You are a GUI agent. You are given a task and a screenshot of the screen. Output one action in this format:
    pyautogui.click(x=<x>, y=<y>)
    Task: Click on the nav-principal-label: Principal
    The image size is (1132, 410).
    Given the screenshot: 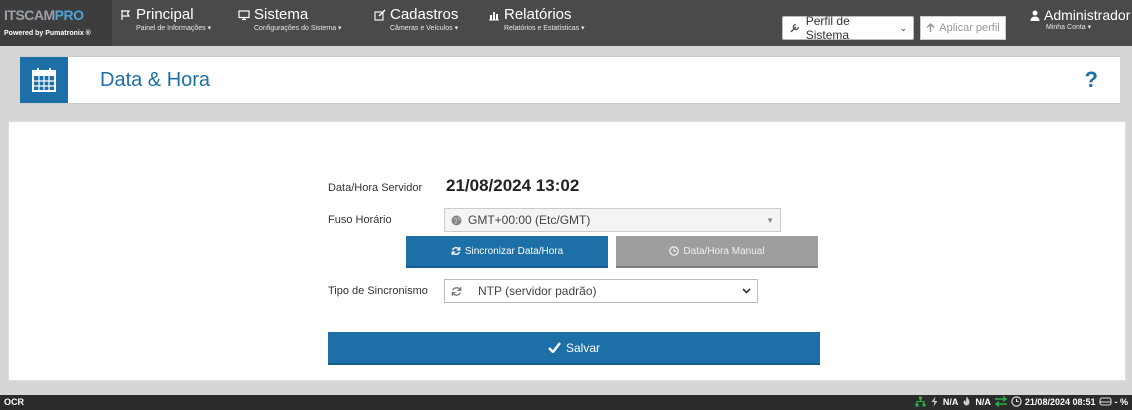 What is the action you would take?
    pyautogui.click(x=165, y=14)
    